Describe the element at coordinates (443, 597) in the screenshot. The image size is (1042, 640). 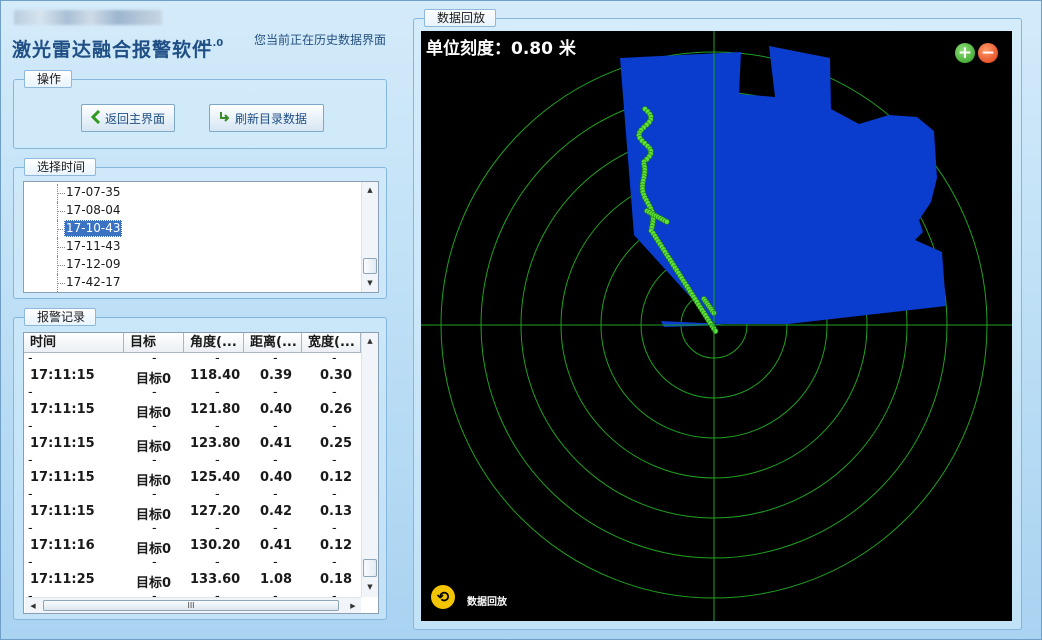
I see `replay-icon: ⟲` at that location.